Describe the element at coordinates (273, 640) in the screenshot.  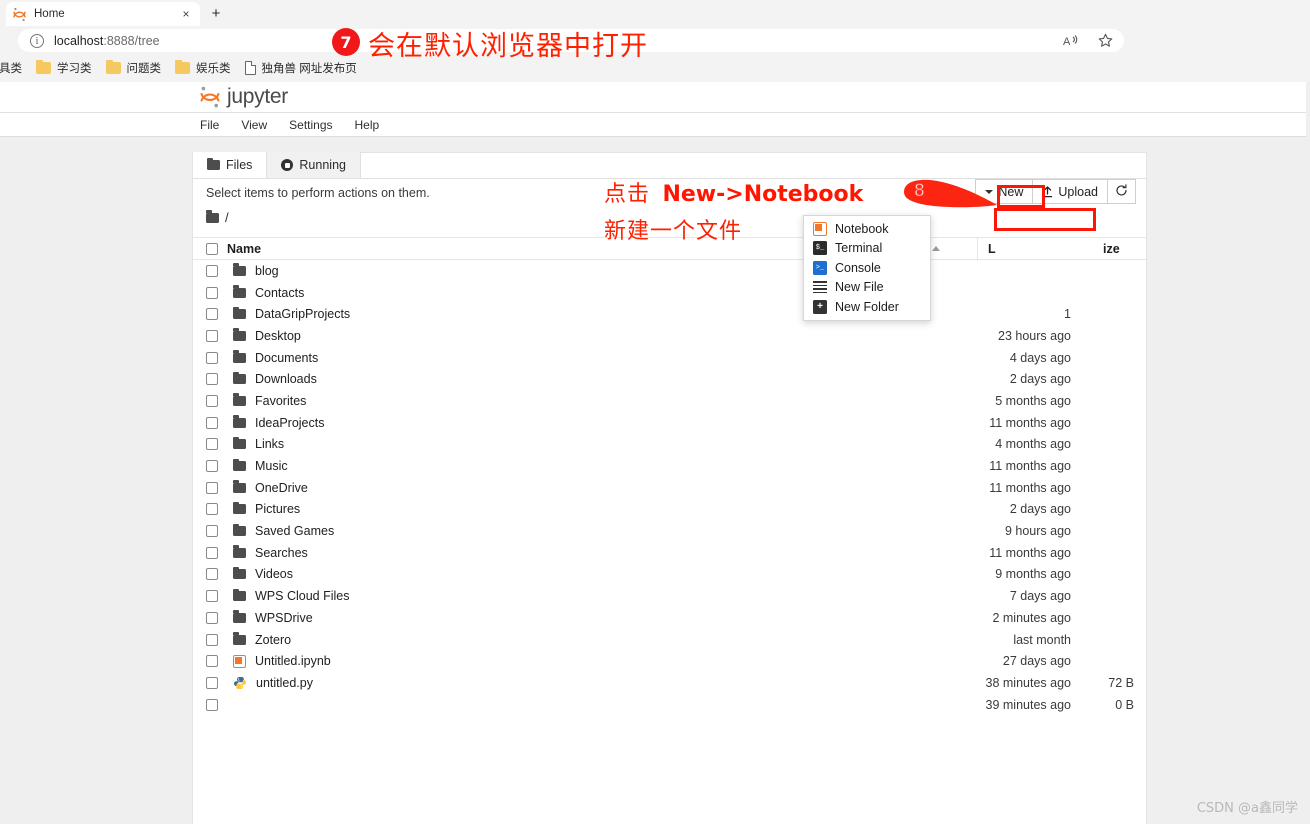
I see `file-name: Zotero` at that location.